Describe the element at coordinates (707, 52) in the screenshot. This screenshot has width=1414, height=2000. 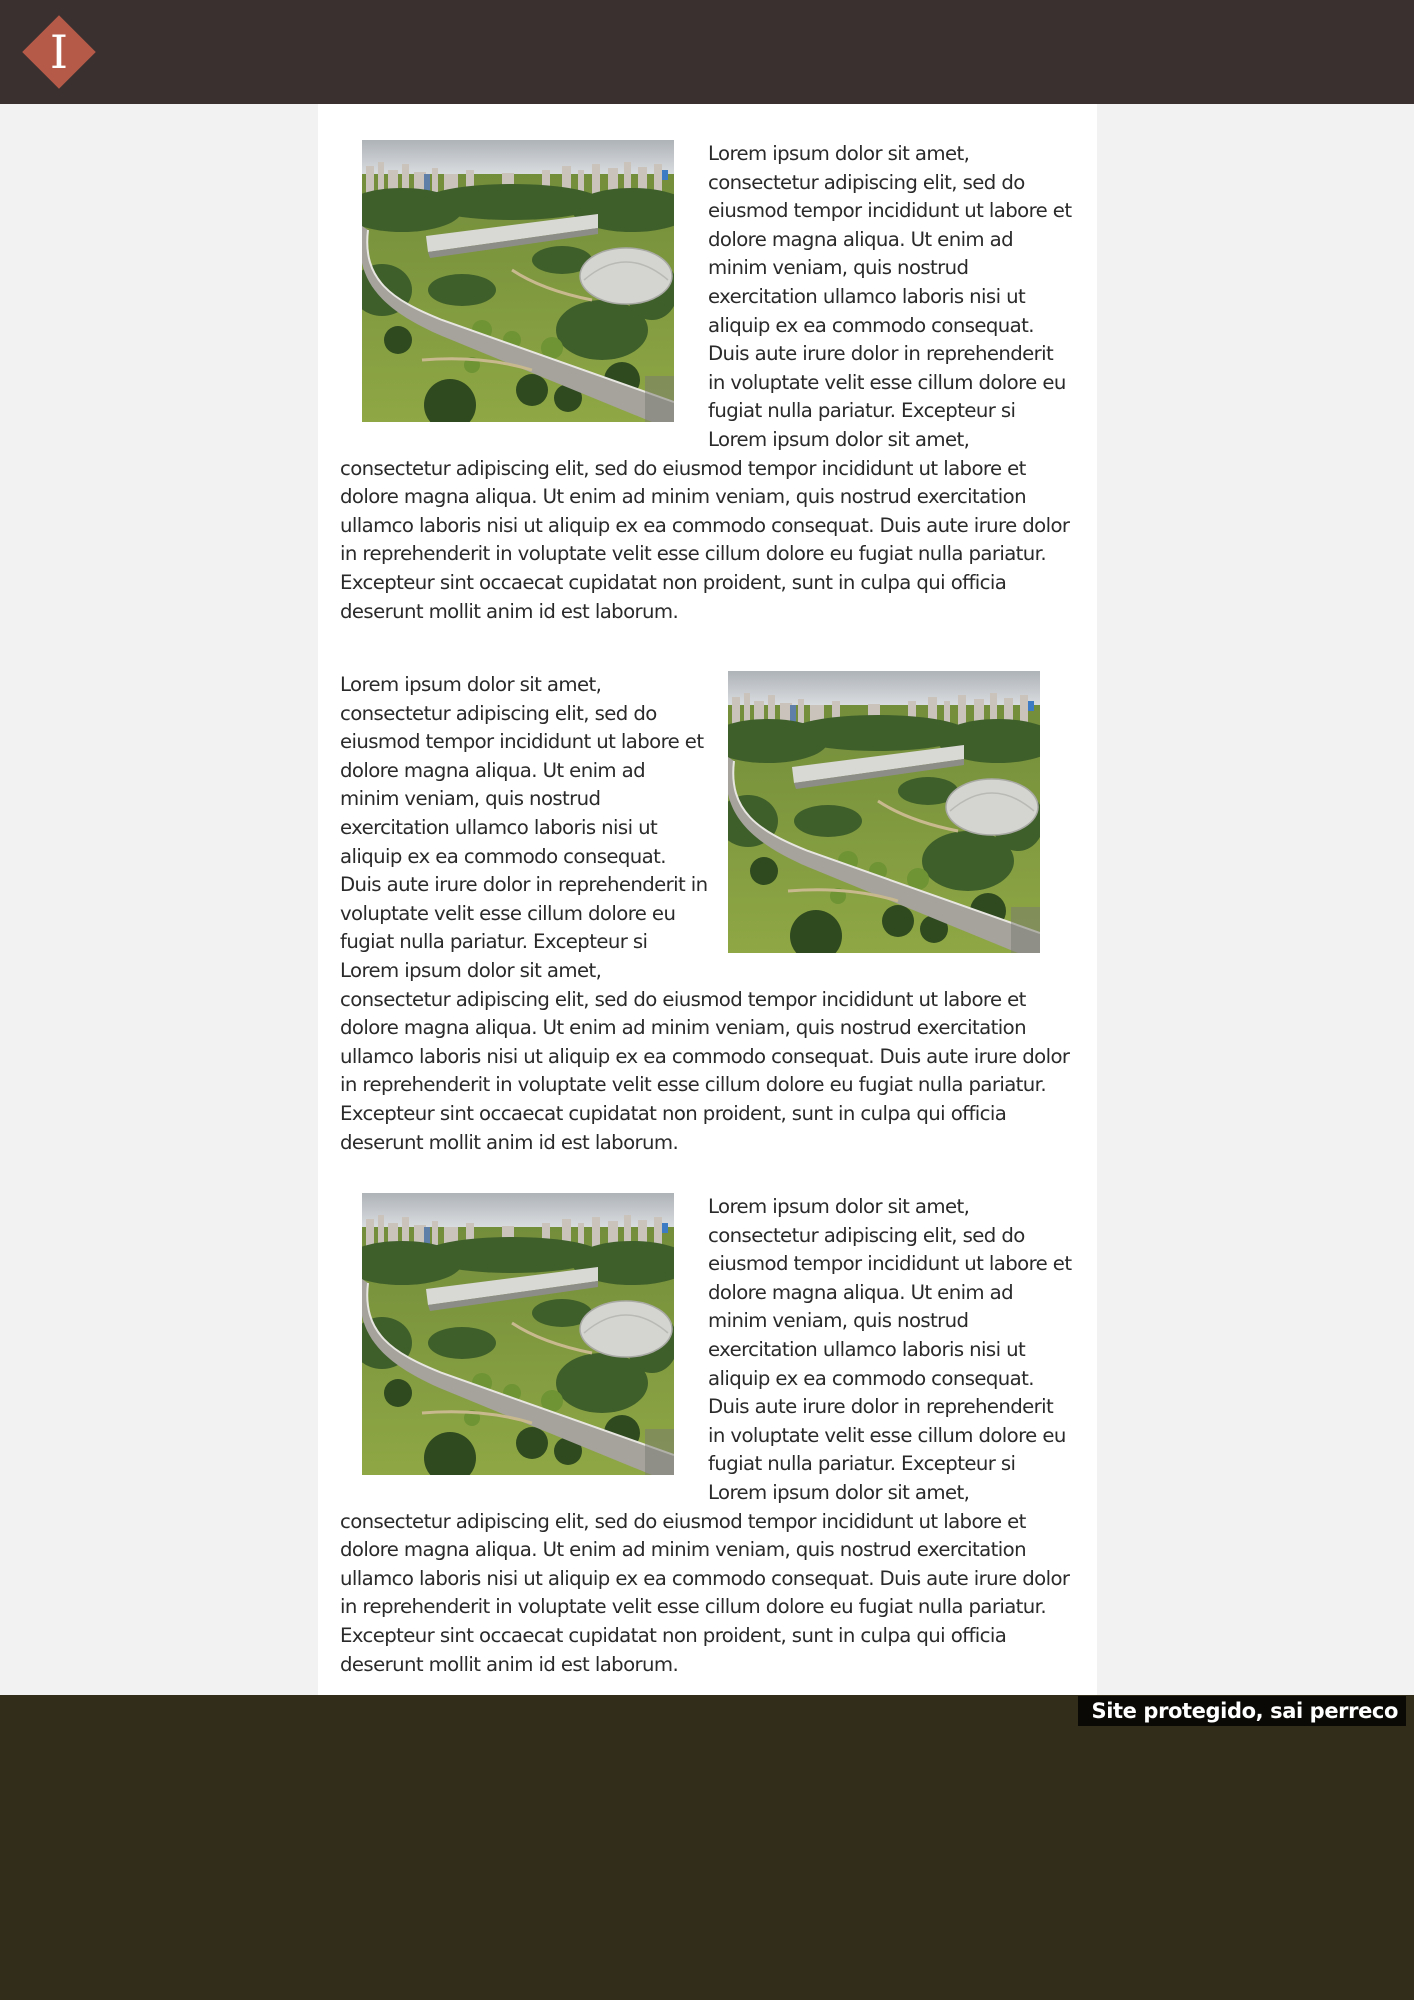
I see `top-navigation-bar: I` at that location.